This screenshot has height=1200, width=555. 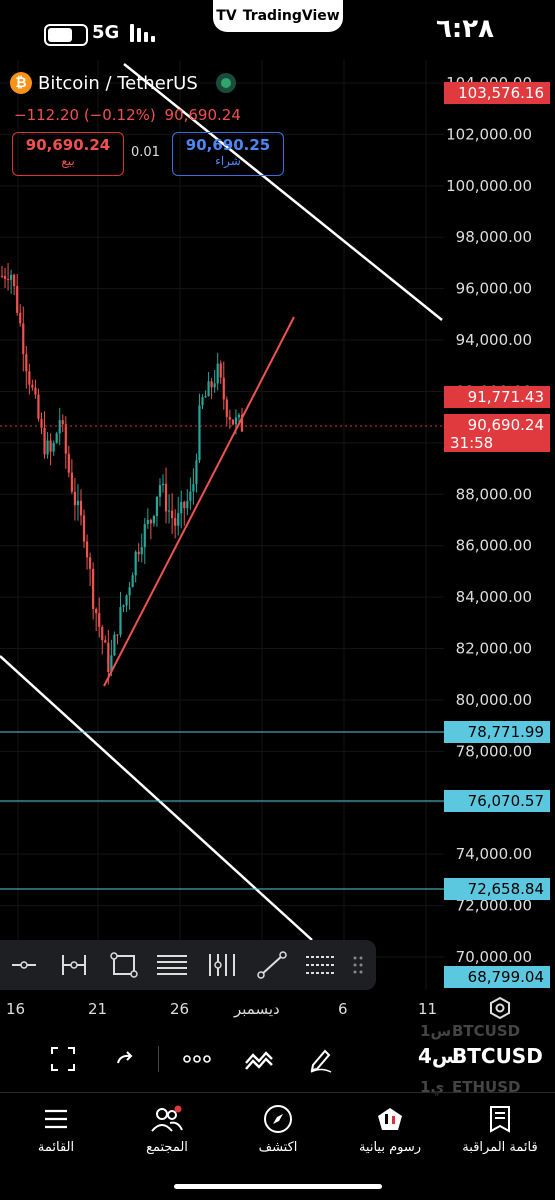 I want to click on drawing-tools-icon, so click(x=321, y=1059).